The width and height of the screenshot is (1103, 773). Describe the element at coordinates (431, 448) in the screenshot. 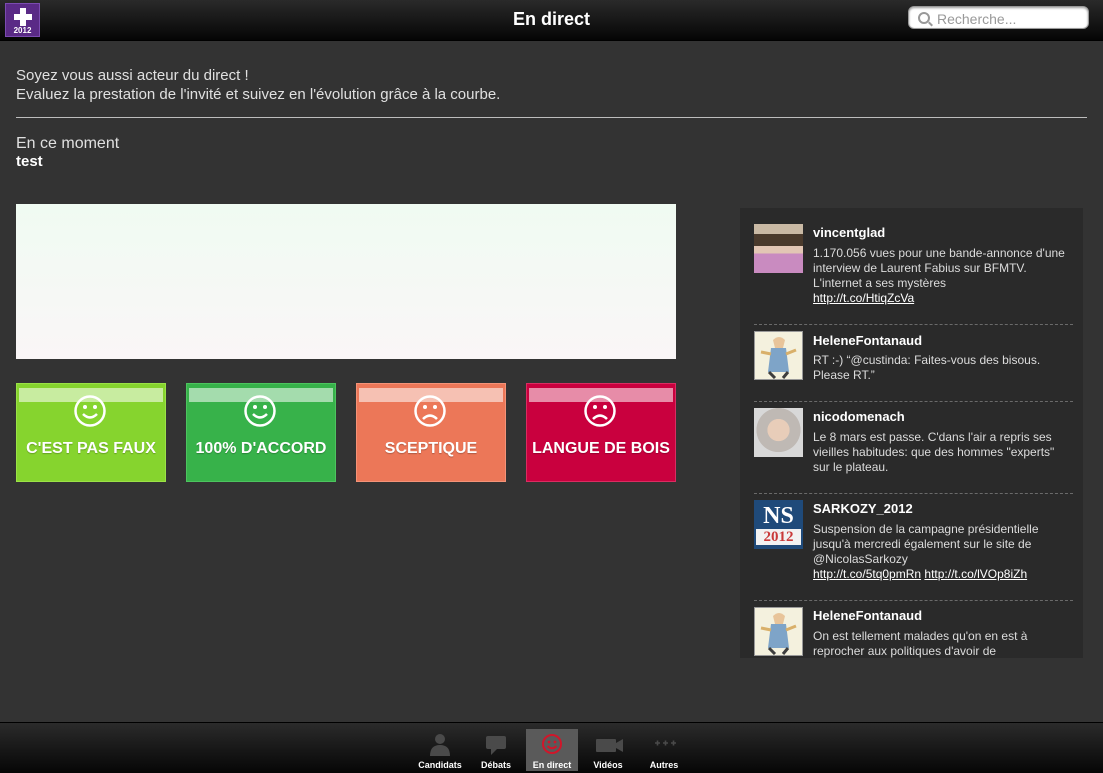

I see `vote-label: SCEPTIQUE` at that location.